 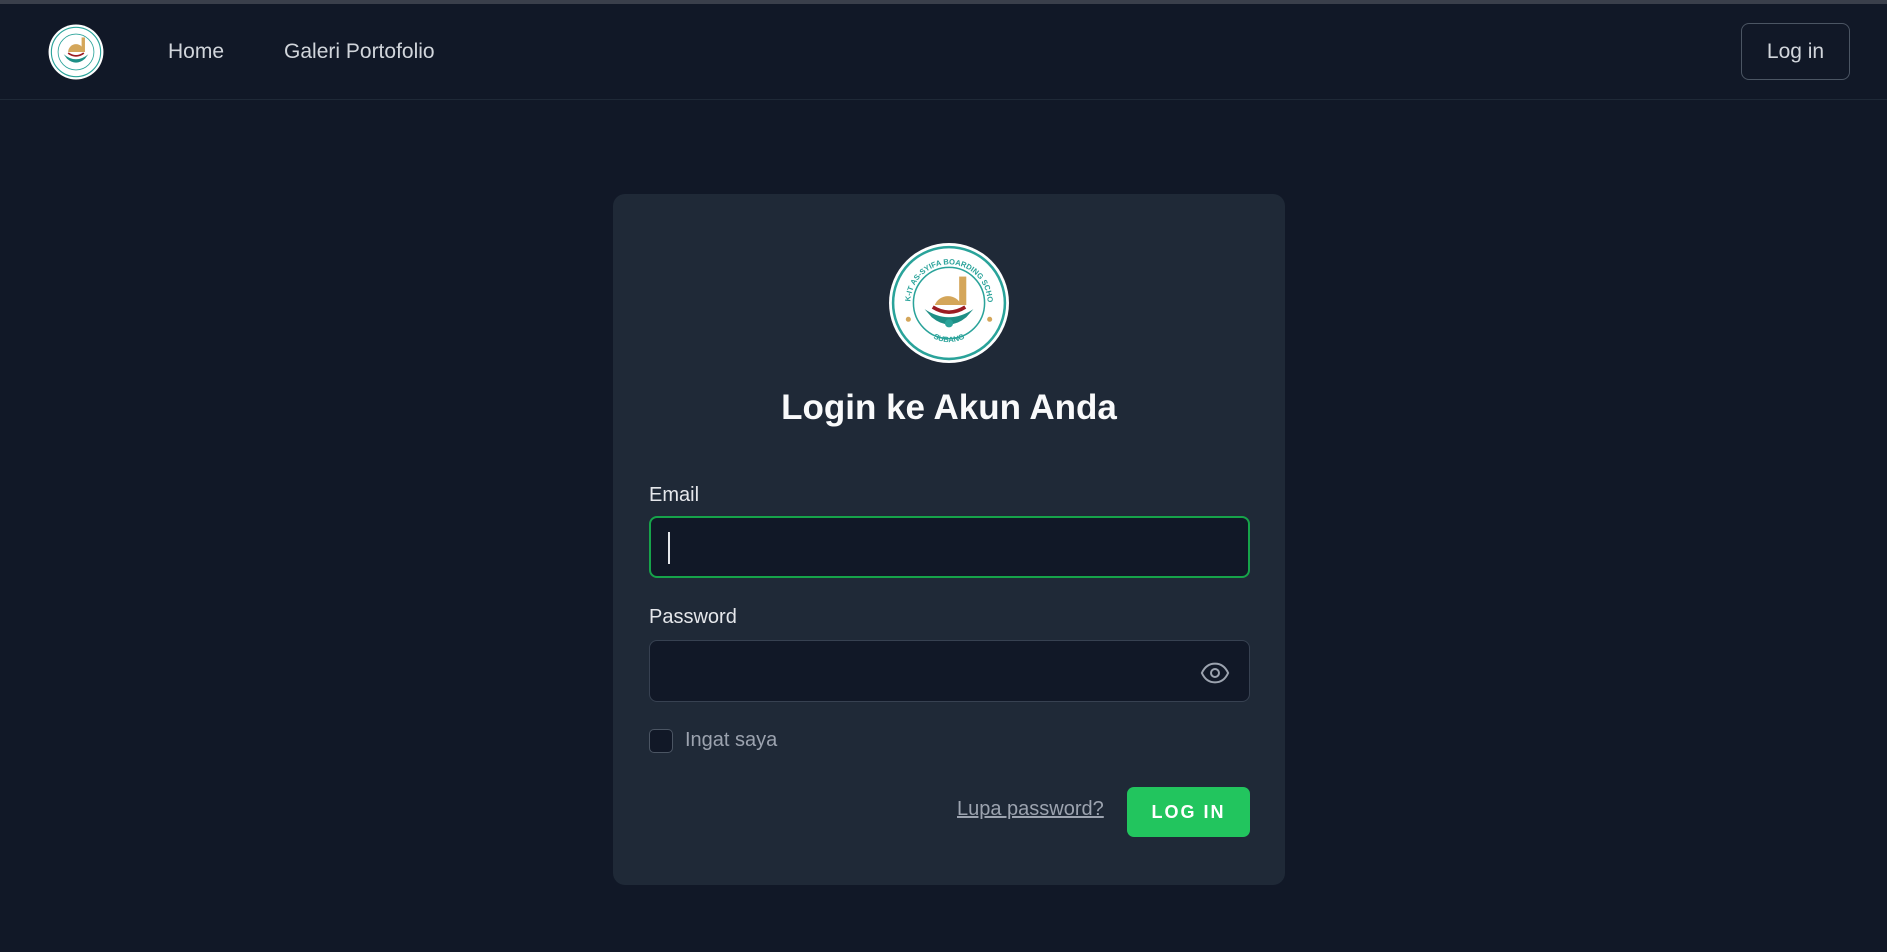 I want to click on remember-me-label: Ingat saya, so click(x=731, y=740).